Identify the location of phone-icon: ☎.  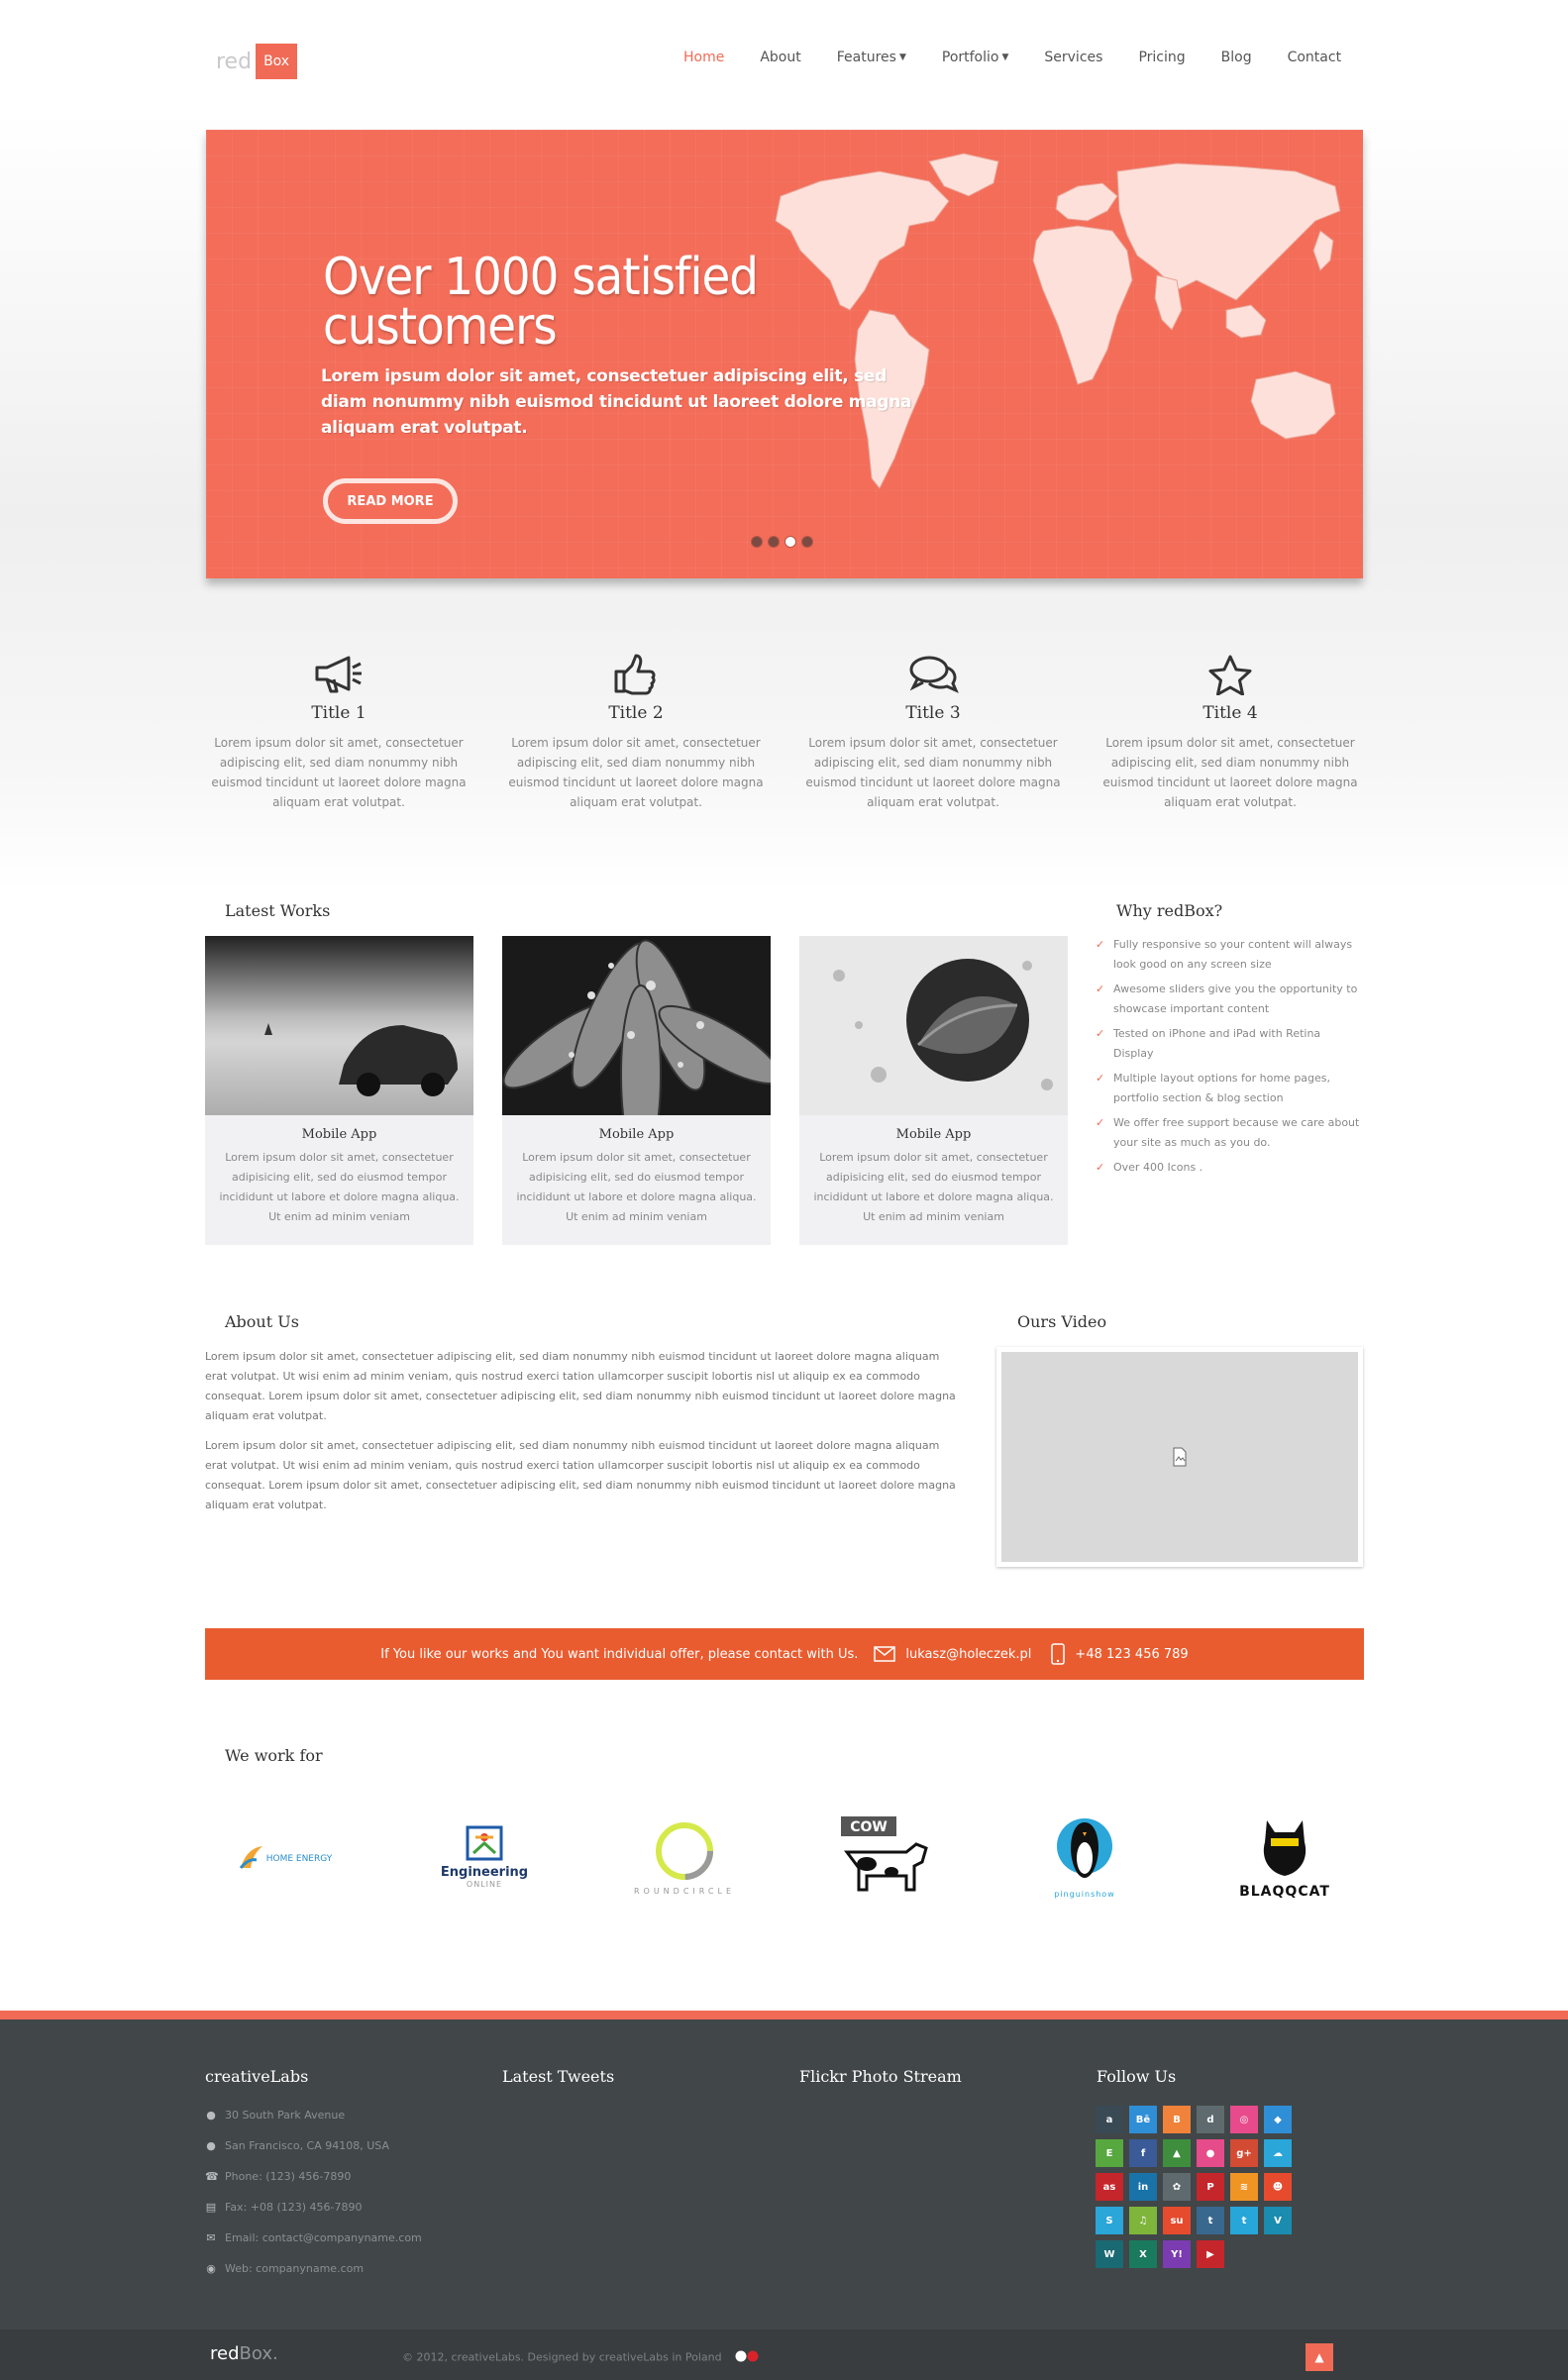
(212, 2176).